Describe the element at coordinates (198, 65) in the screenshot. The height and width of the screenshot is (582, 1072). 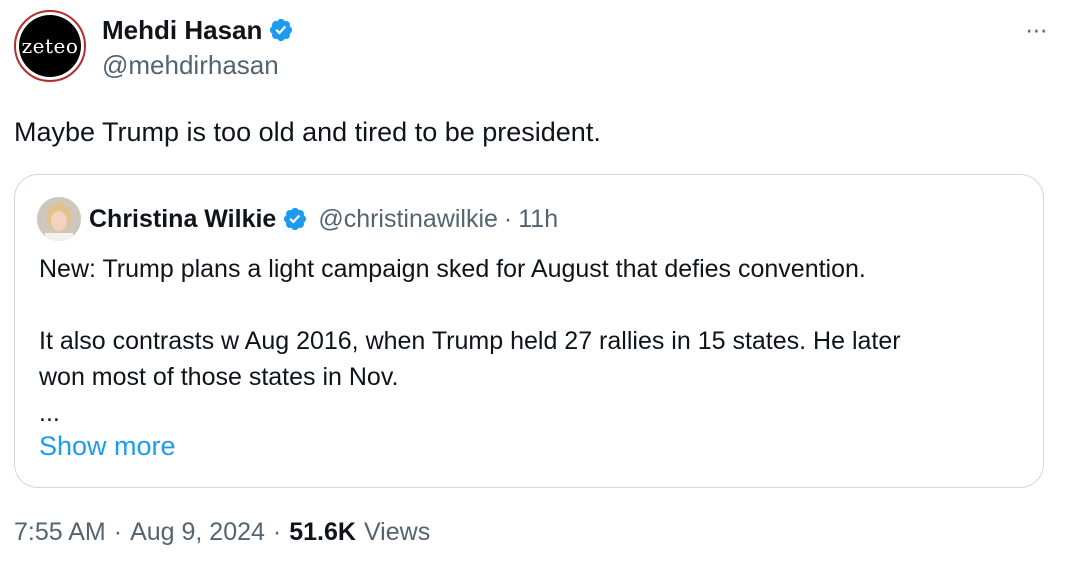
I see `author-handle: @mehdirhasan` at that location.